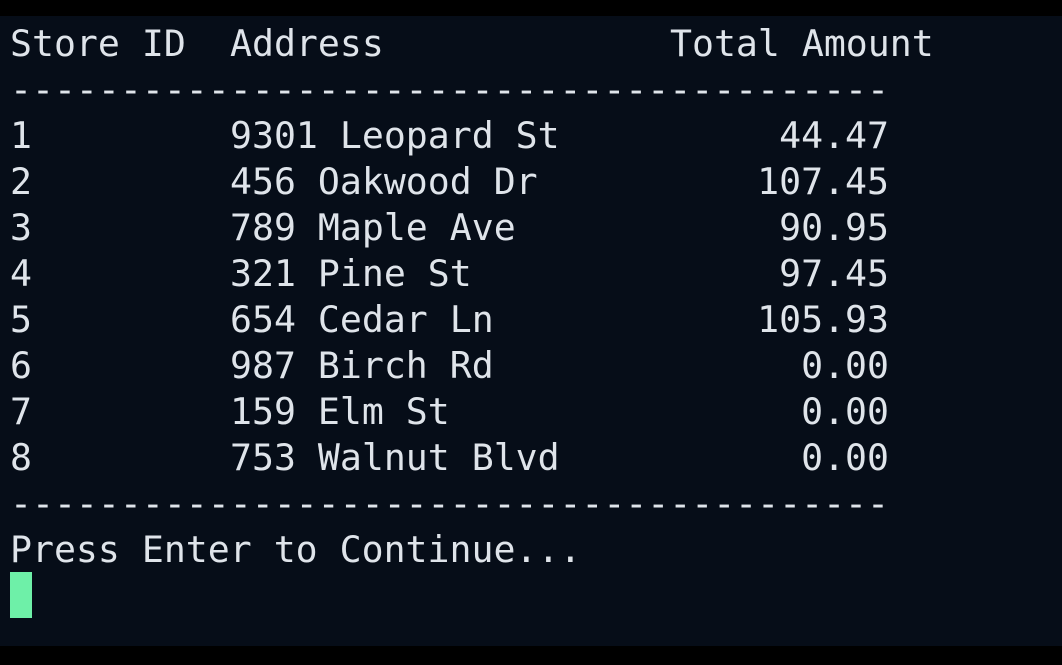 The height and width of the screenshot is (665, 1062). What do you see at coordinates (834, 227) in the screenshot?
I see `row-total-amount: 90.95` at bounding box center [834, 227].